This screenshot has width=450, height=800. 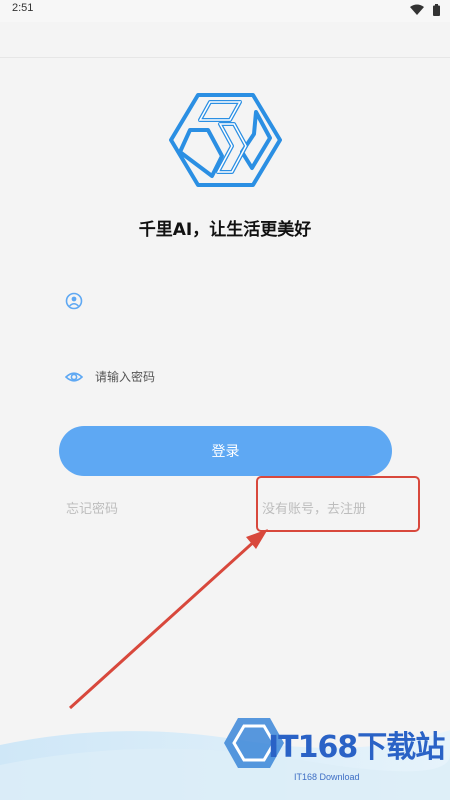 I want to click on forgot-password-link: 忘记密码, so click(x=92, y=507).